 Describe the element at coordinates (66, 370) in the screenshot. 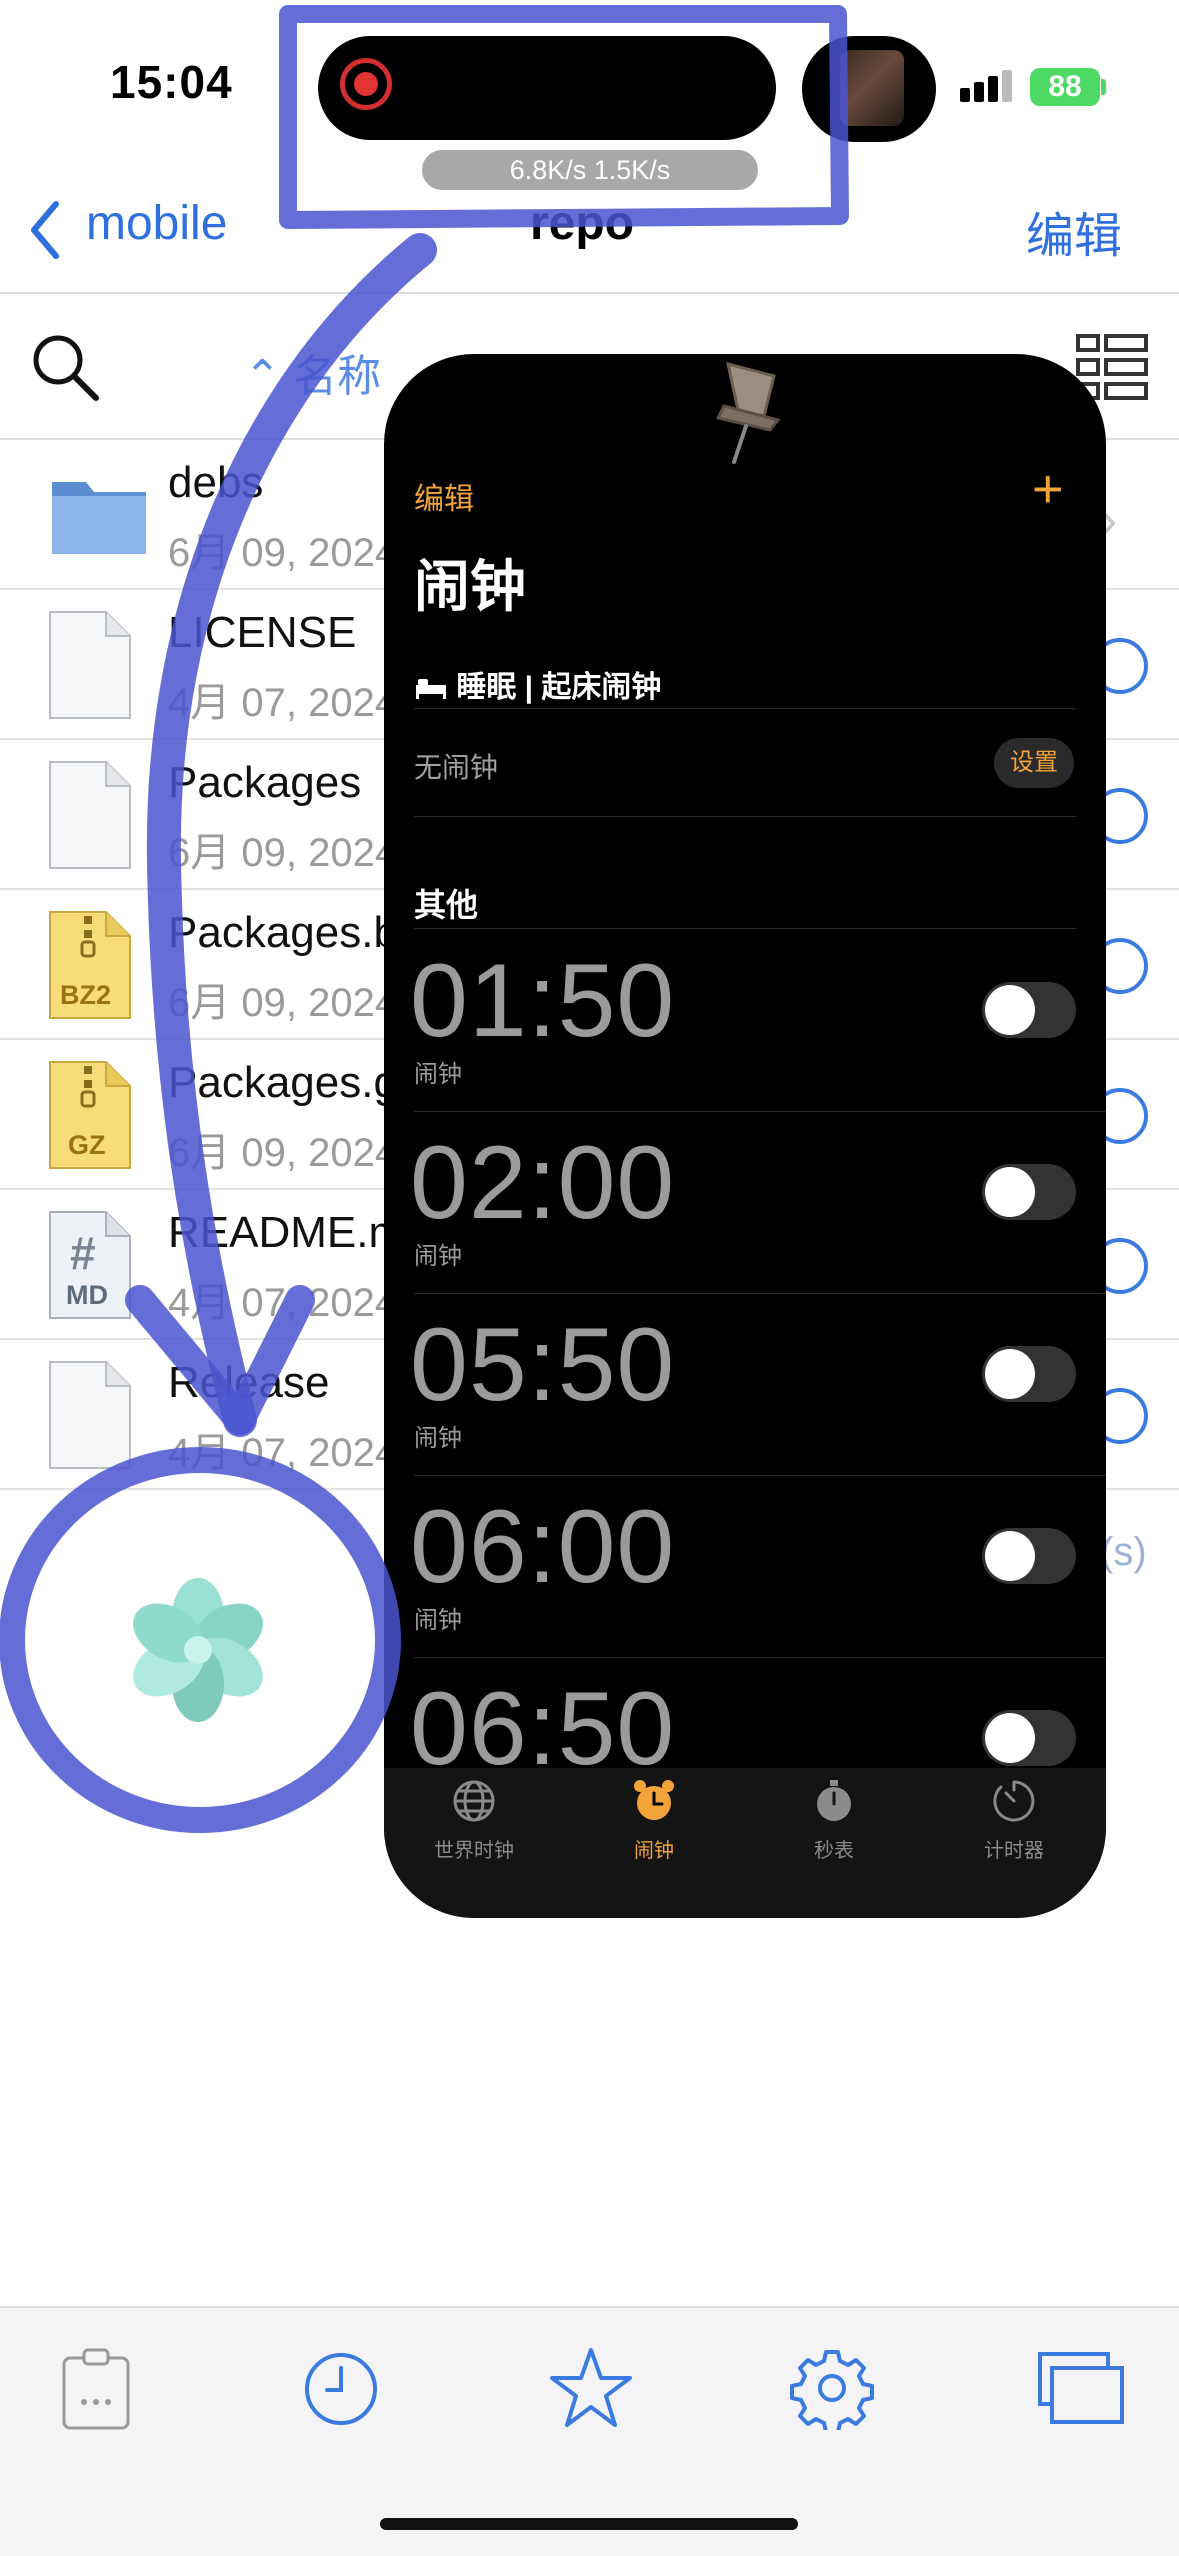

I see `search-icon` at that location.